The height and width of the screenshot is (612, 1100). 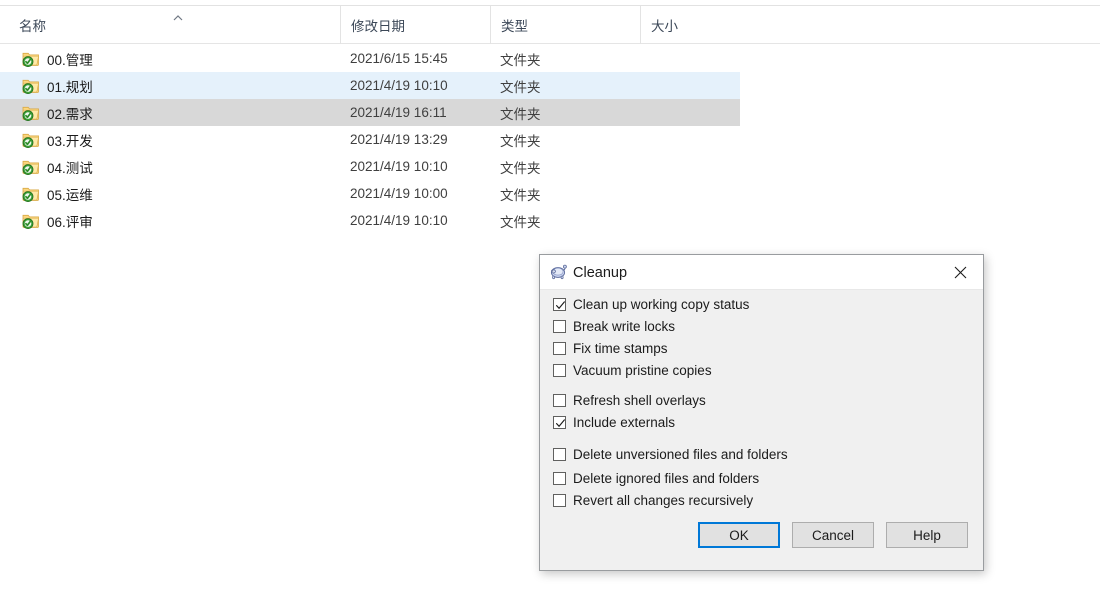 What do you see at coordinates (399, 193) in the screenshot?
I see `date-modified-cell: 2021/4/19 10:00` at bounding box center [399, 193].